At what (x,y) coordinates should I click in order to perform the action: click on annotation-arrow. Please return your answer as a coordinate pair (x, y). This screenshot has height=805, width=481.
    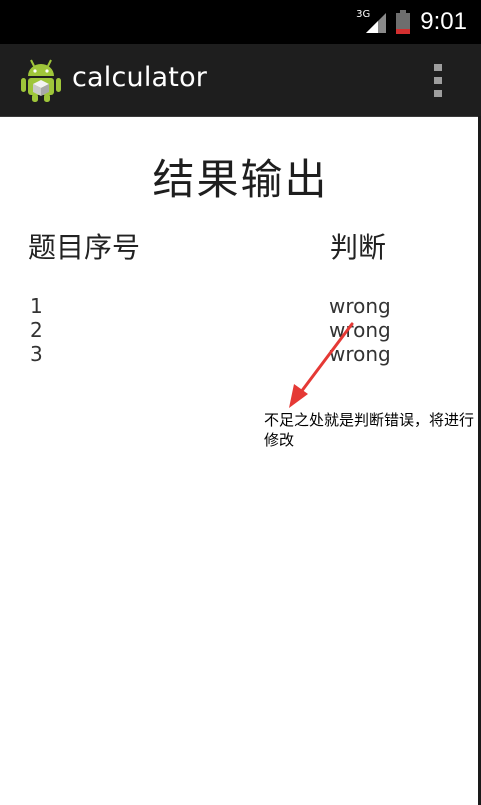
    Looking at the image, I should click on (321, 365).